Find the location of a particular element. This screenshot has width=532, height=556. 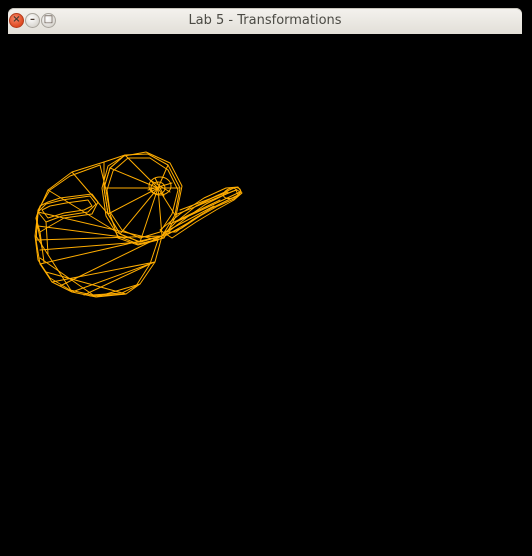

window-title: Lab 5 - Transformations is located at coordinates (265, 20).